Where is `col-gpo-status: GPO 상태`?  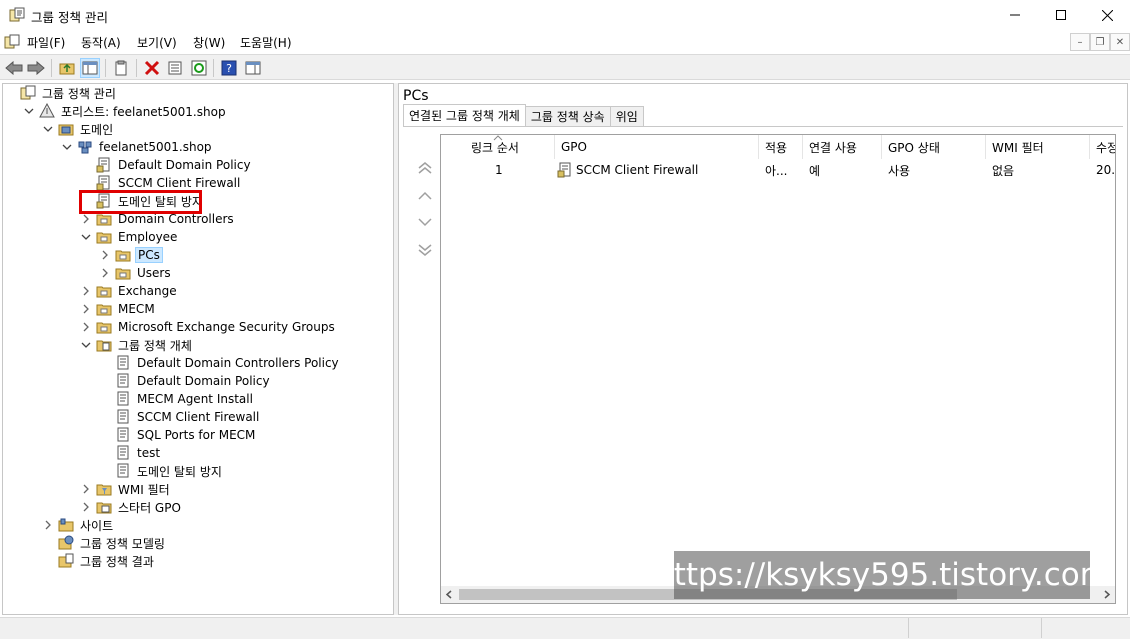
col-gpo-status: GPO 상태 is located at coordinates (934, 147).